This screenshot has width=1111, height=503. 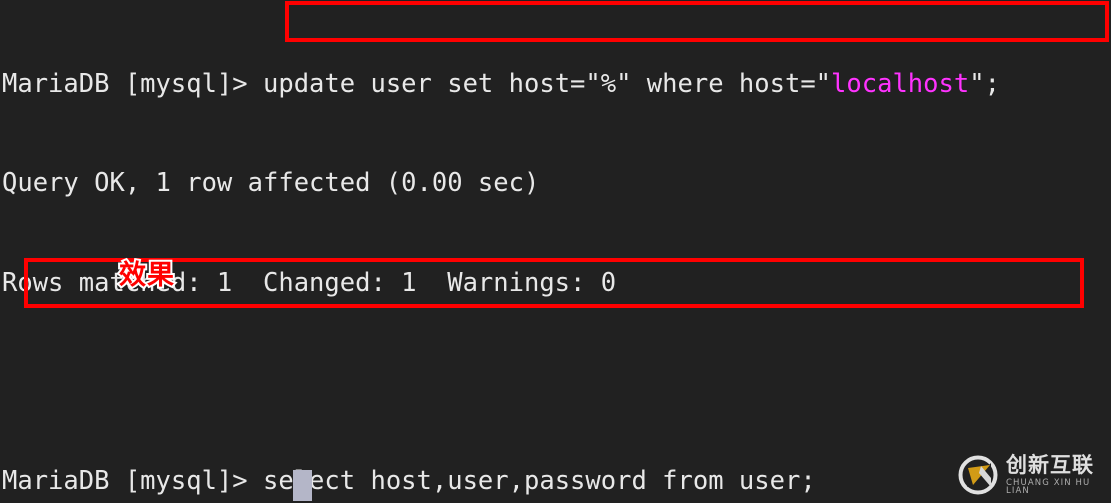 I want to click on watermark: 创新互联 CHUANG XIN HU LIAN, so click(x=1031, y=475).